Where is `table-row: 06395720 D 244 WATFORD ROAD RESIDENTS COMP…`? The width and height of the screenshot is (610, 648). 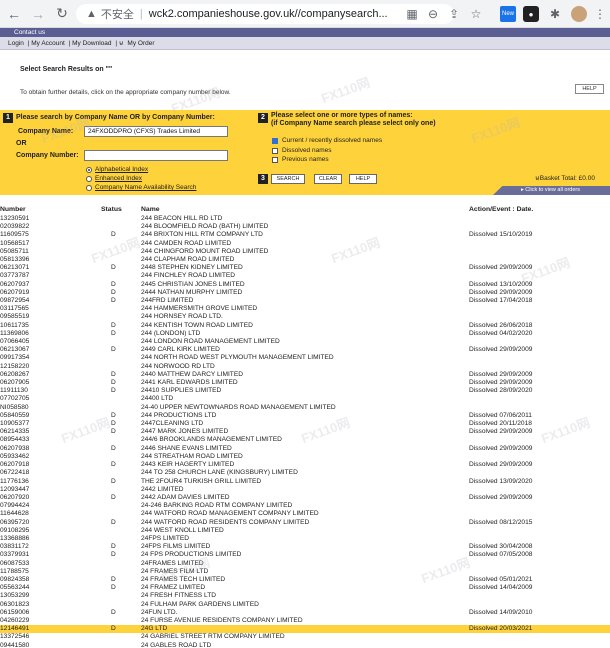 table-row: 06395720 D 244 WATFORD ROAD RESIDENTS COMP… is located at coordinates (305, 523).